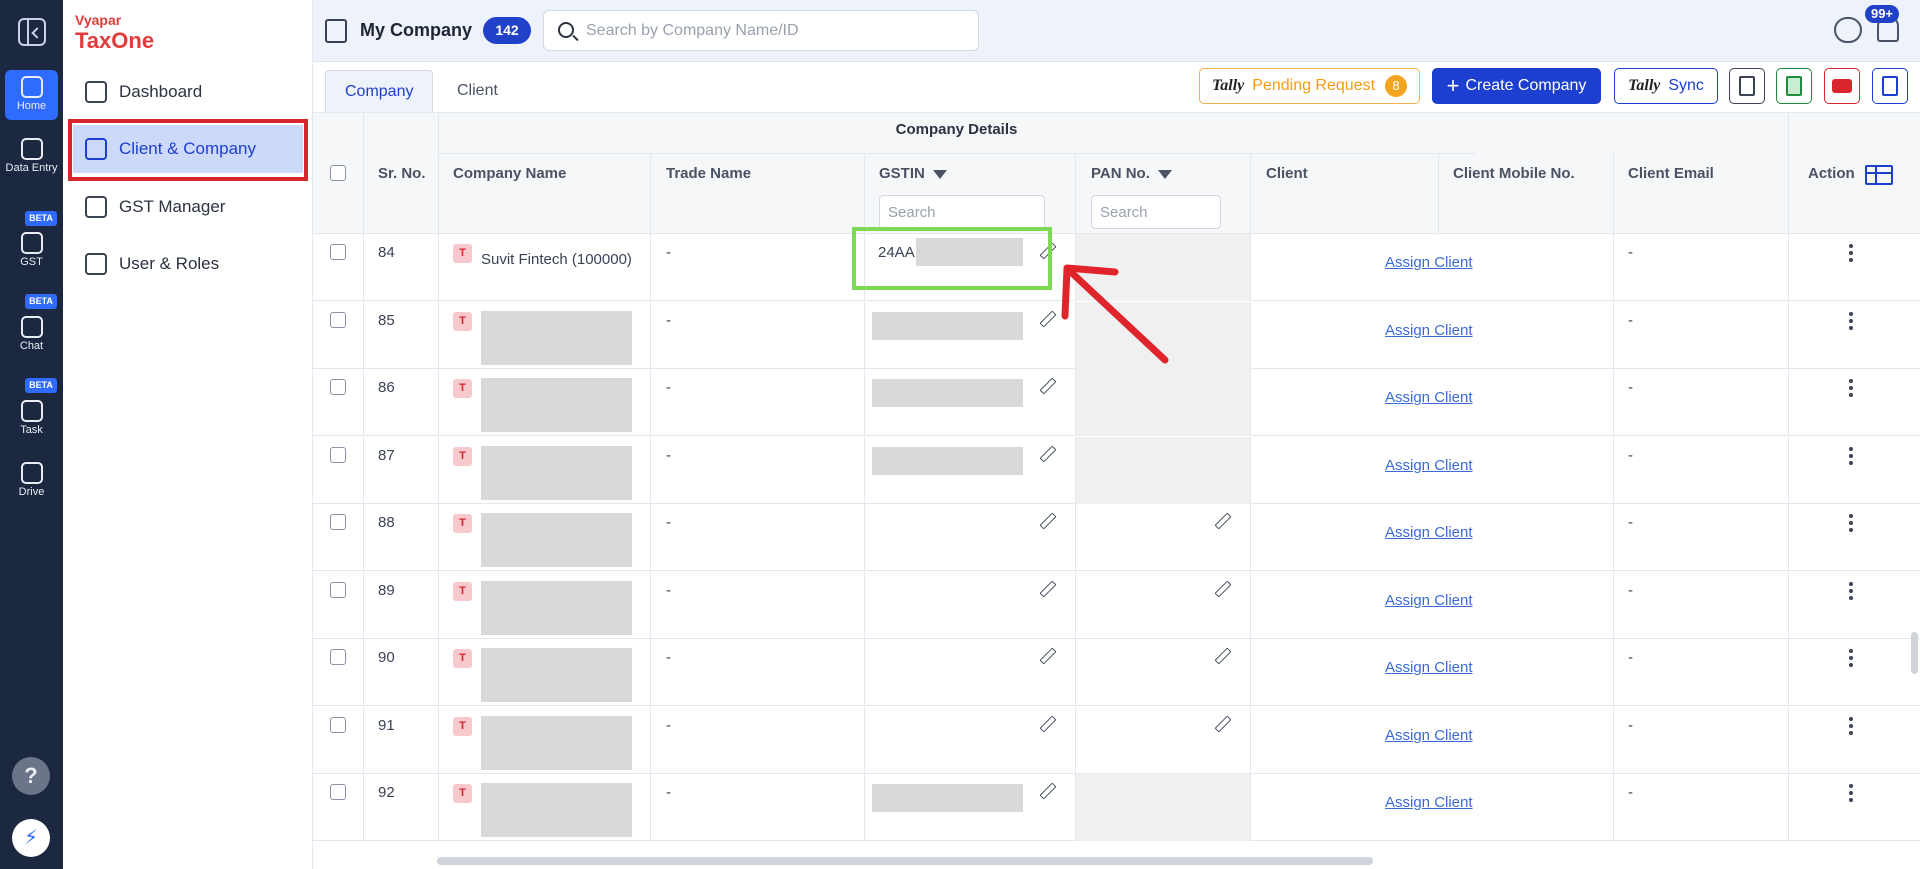 The height and width of the screenshot is (869, 1920). I want to click on create-company-button: + Create Company, so click(1516, 86).